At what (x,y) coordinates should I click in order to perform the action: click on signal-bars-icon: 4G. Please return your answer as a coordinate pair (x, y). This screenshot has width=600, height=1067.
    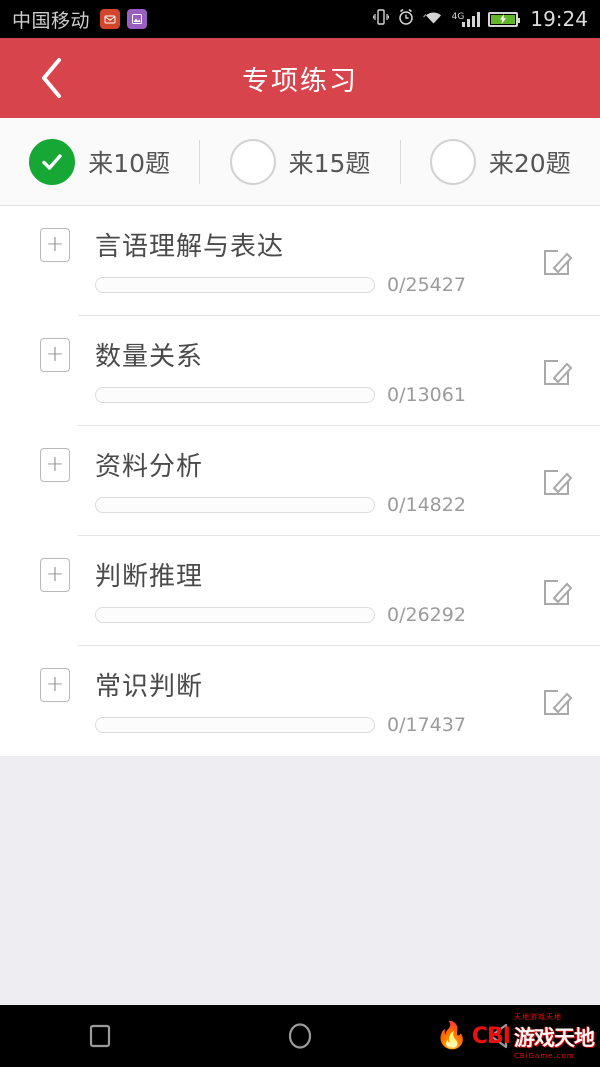
    Looking at the image, I should click on (466, 19).